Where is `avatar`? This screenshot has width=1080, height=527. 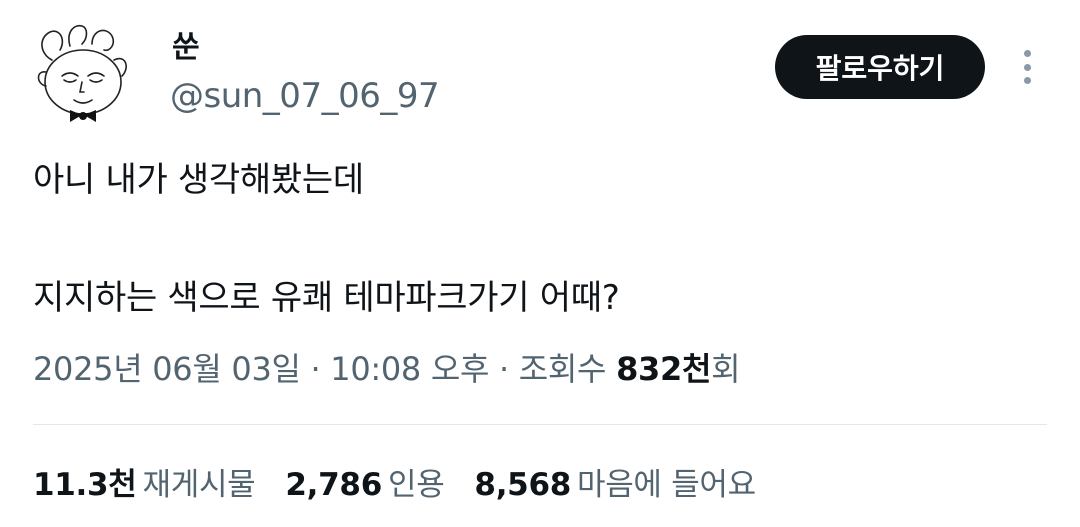 avatar is located at coordinates (83, 73).